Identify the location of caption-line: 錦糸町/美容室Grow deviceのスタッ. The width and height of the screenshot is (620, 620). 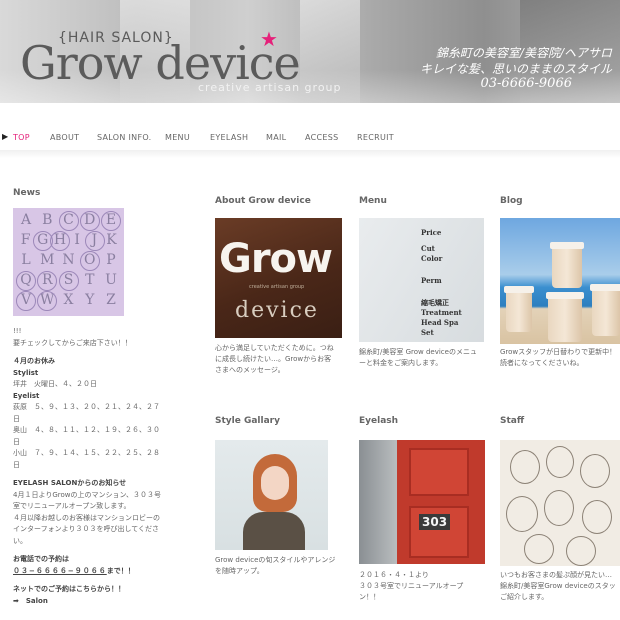
(558, 586).